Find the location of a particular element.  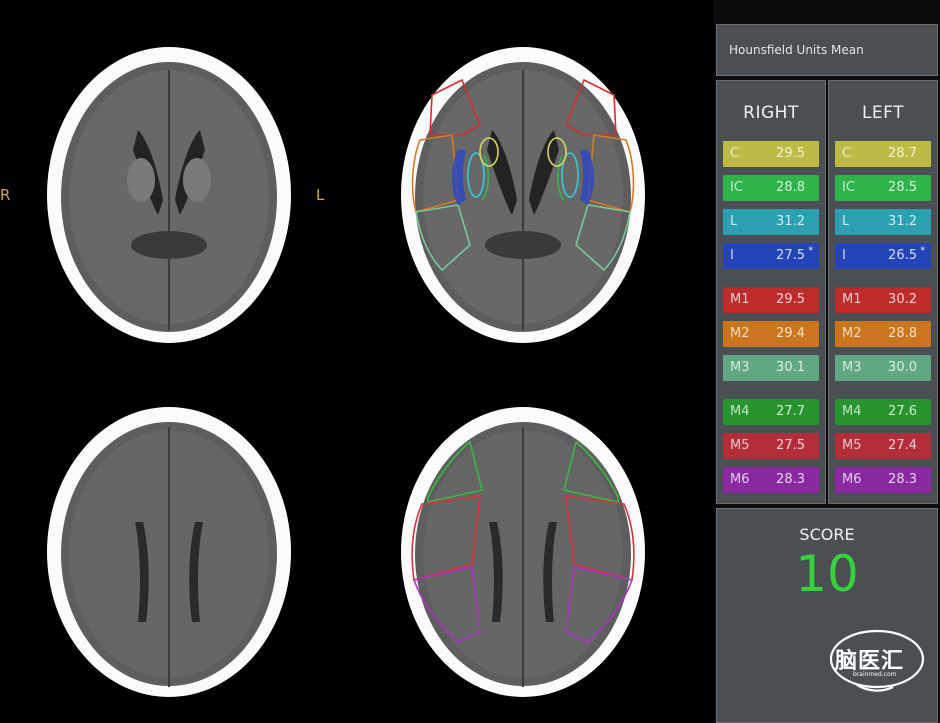

region-cell-left-m2: M2 28.8 is located at coordinates (883, 334).